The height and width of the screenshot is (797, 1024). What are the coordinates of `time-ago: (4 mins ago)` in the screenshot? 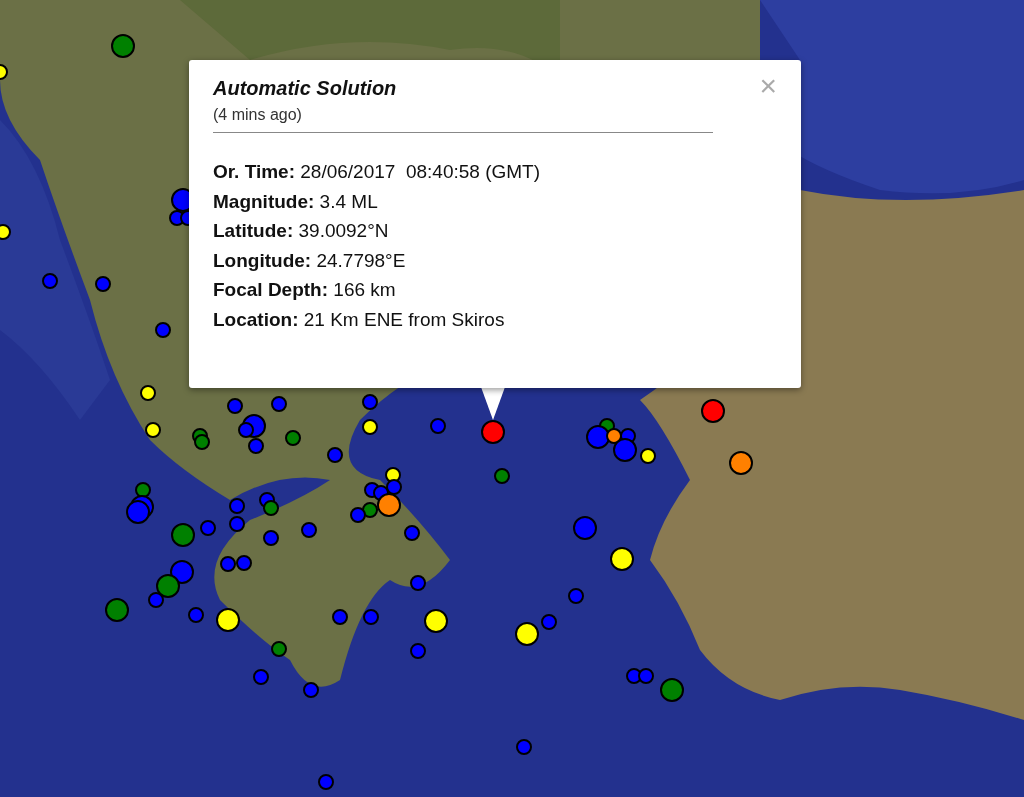 It's located at (257, 115).